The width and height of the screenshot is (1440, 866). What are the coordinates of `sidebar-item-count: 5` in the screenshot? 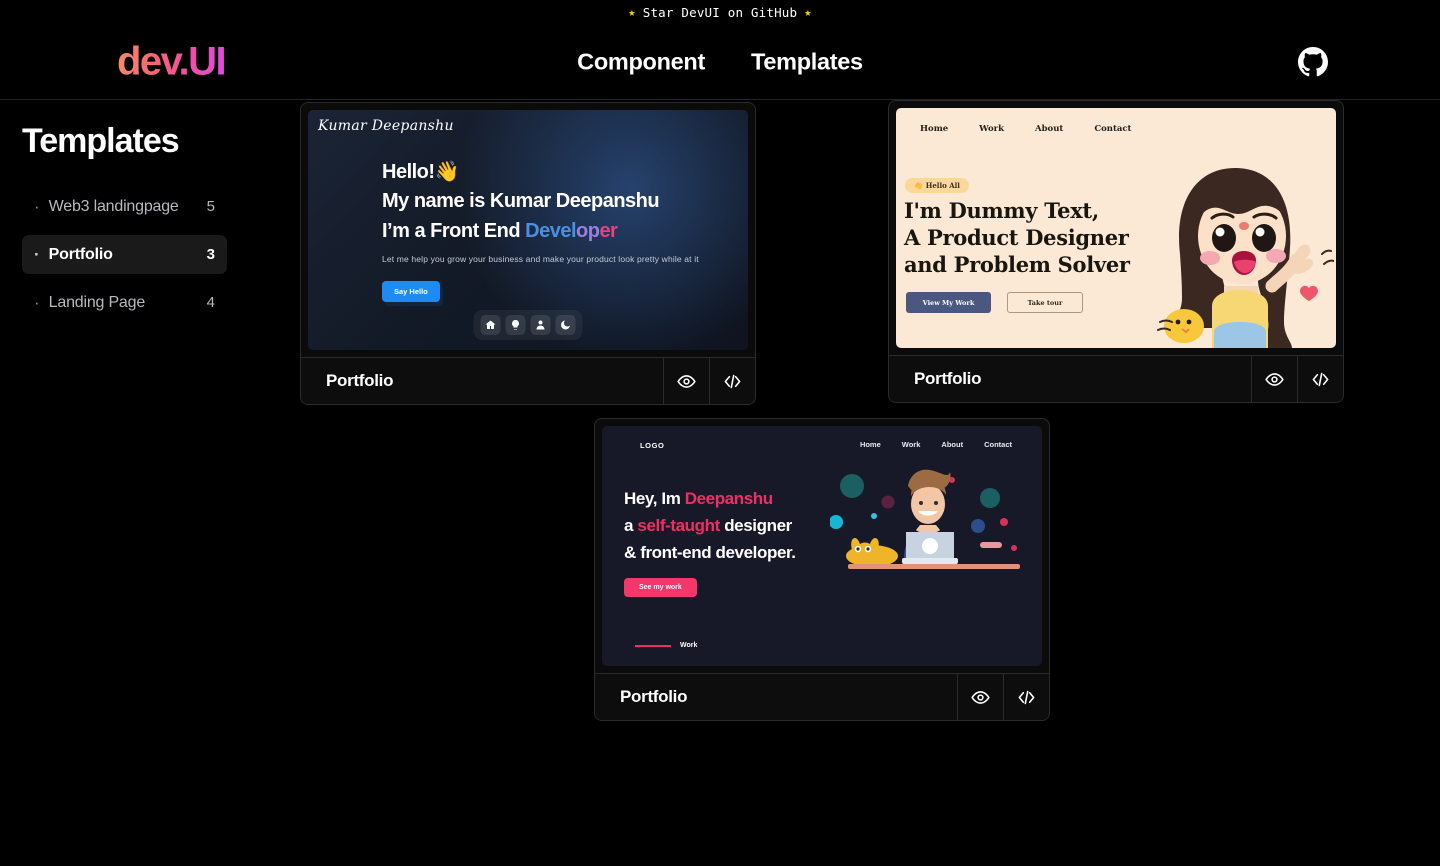 It's located at (210, 206).